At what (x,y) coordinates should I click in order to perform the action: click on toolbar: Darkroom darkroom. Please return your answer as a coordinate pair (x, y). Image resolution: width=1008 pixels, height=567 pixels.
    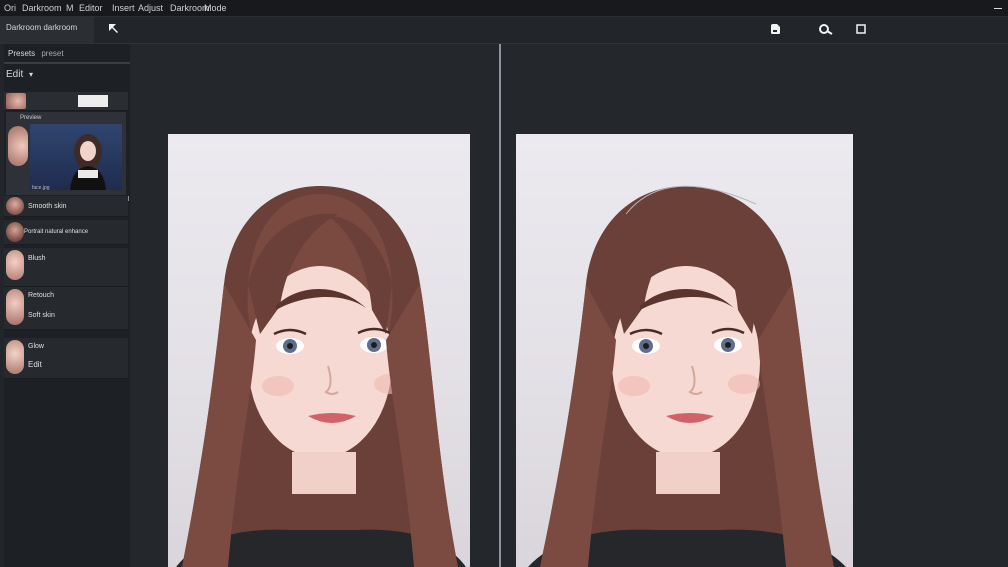
    Looking at the image, I should click on (504, 30).